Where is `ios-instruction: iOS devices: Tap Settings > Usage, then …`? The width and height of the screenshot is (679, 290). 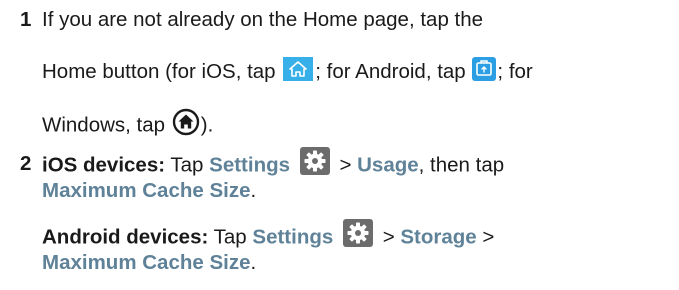
ios-instruction: iOS devices: Tap Settings > Usage, then … is located at coordinates (273, 163).